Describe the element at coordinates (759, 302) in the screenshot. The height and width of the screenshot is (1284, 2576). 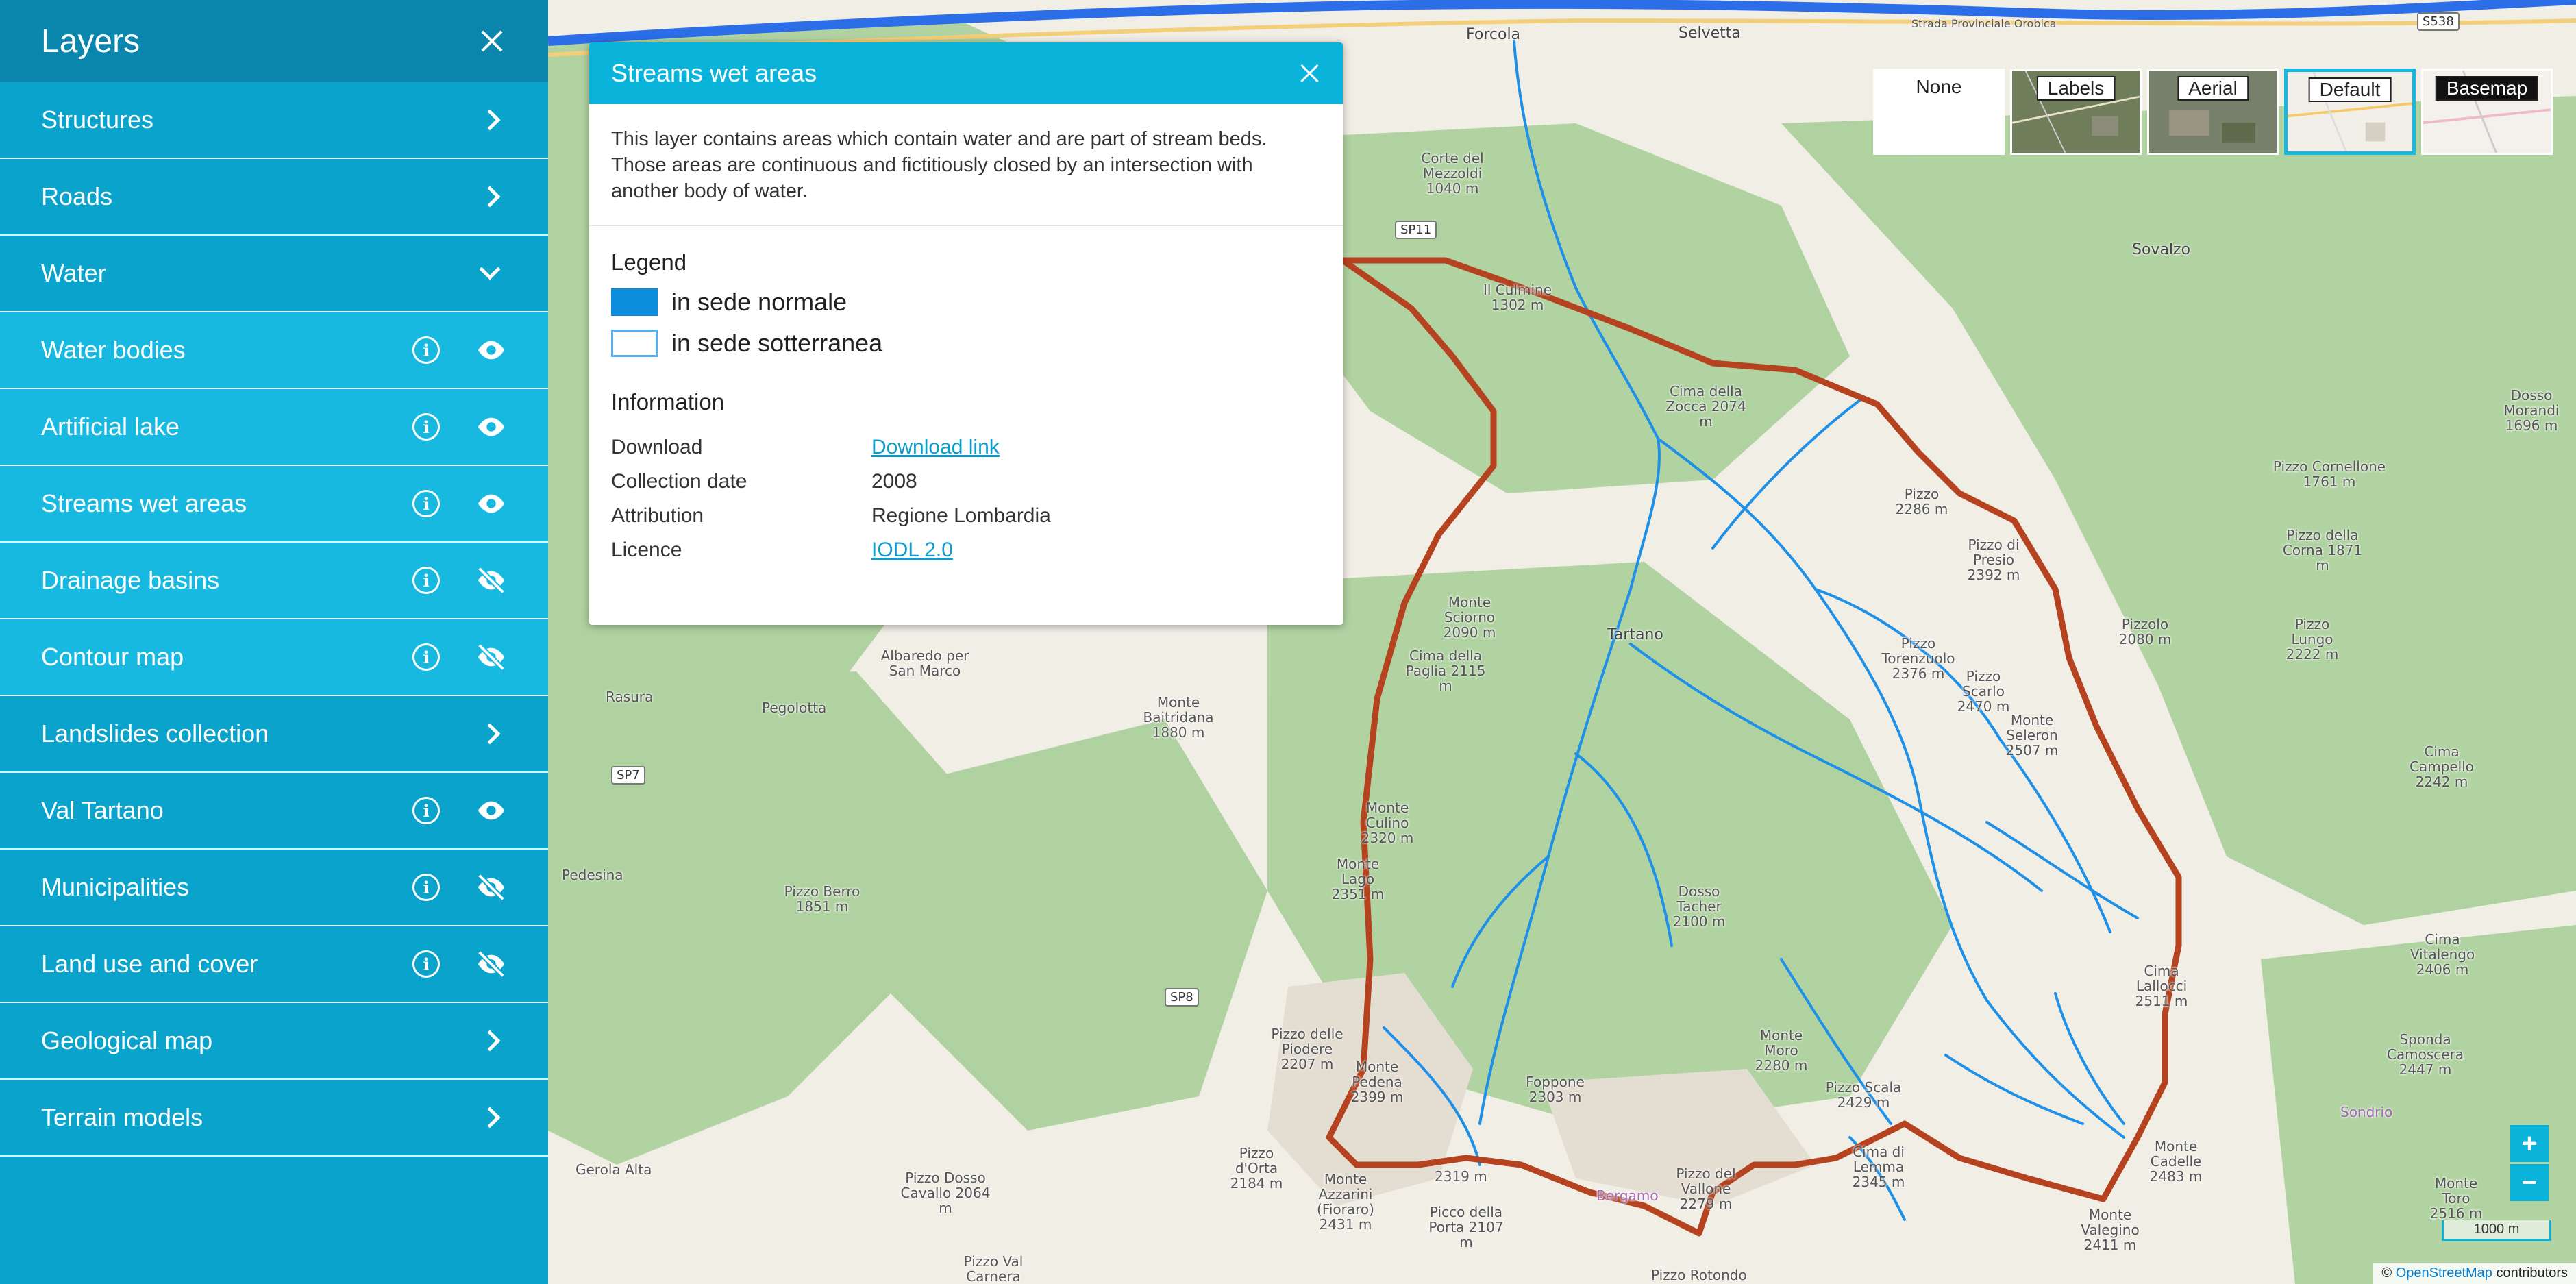
I see `legend-label: in sede normale` at that location.